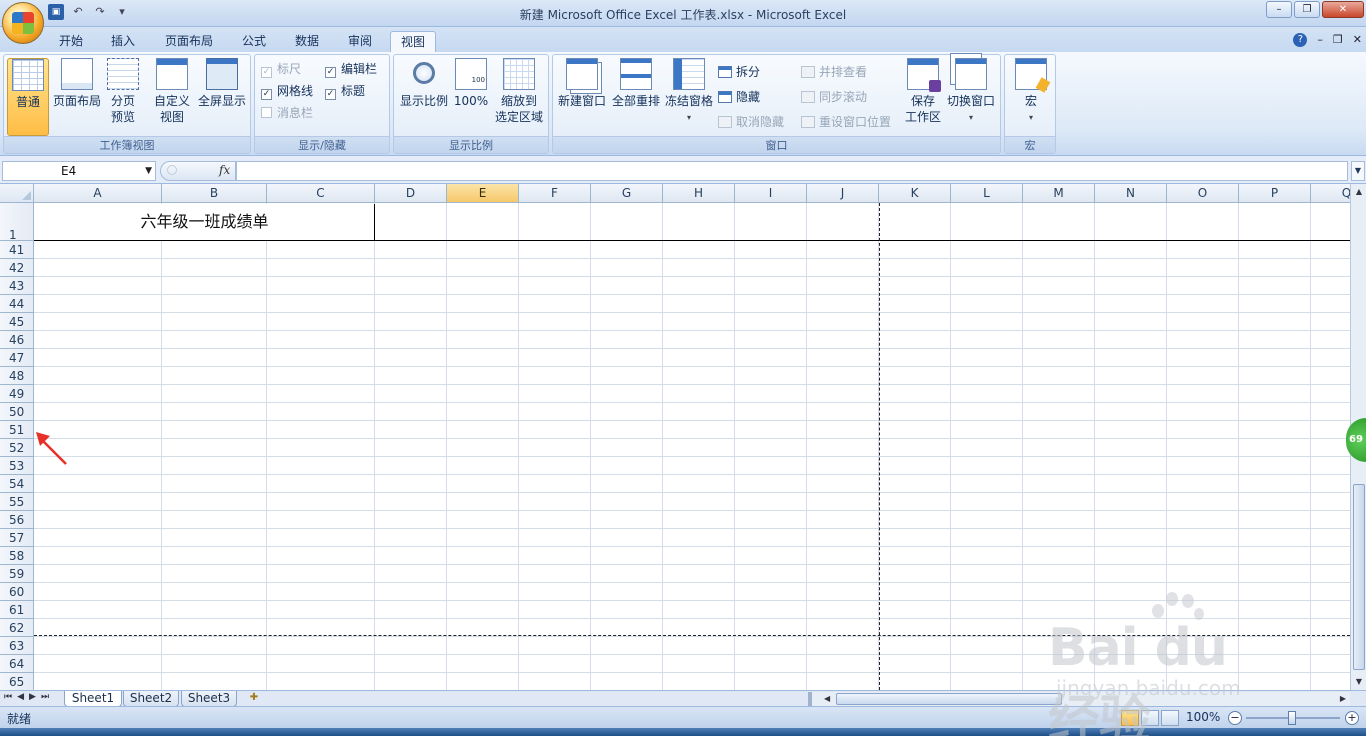  Describe the element at coordinates (846, 122) in the screenshot. I see `reset-position-button: 重设窗口位置` at that location.